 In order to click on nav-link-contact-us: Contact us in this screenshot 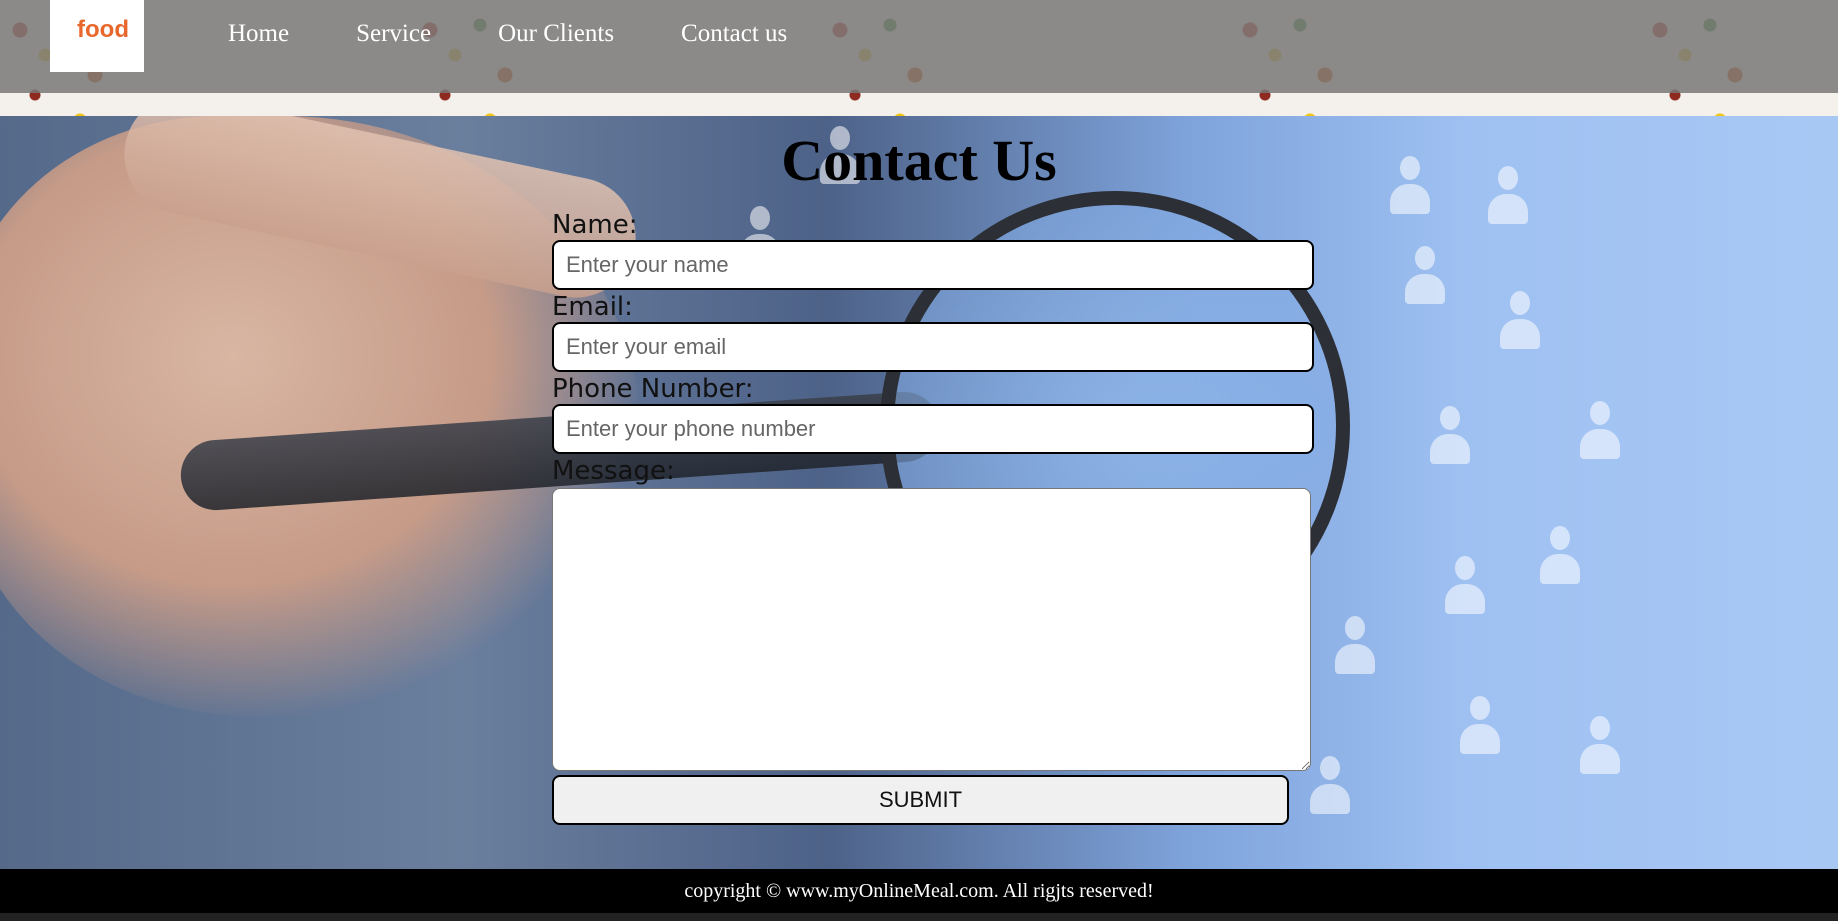, I will do `click(734, 34)`.